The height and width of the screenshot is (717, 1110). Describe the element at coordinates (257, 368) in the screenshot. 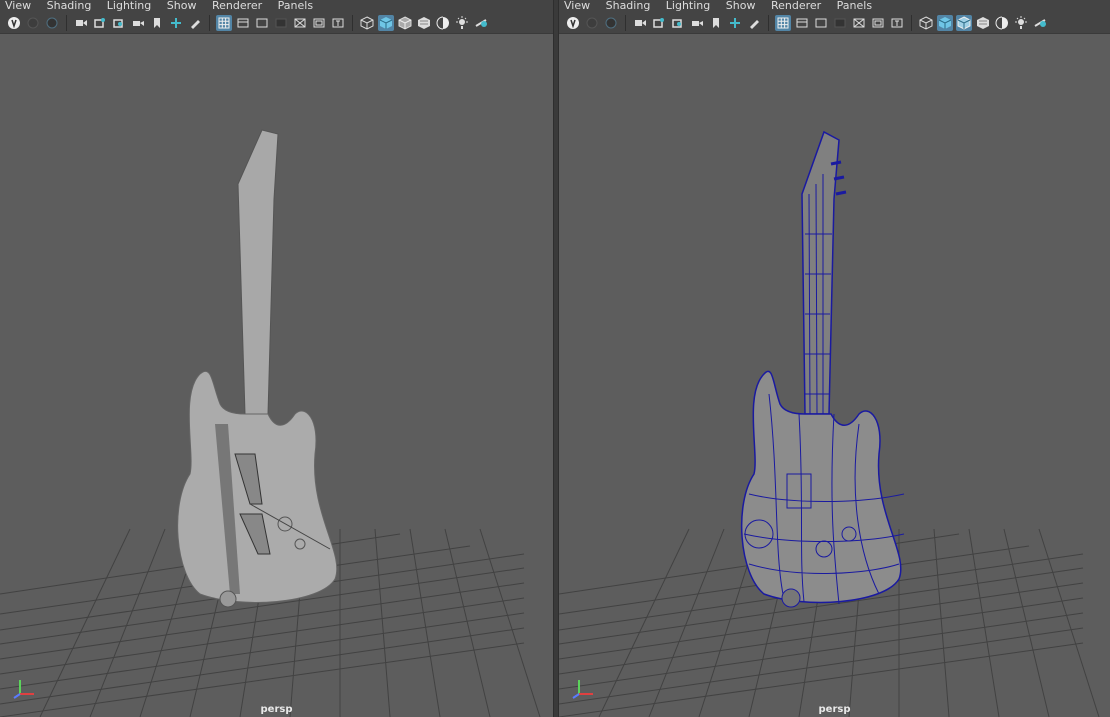

I see `guitar-model-shaded` at that location.